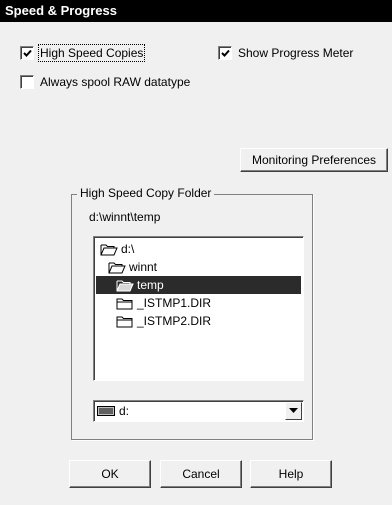  I want to click on drive-select-value: d:, so click(189, 411).